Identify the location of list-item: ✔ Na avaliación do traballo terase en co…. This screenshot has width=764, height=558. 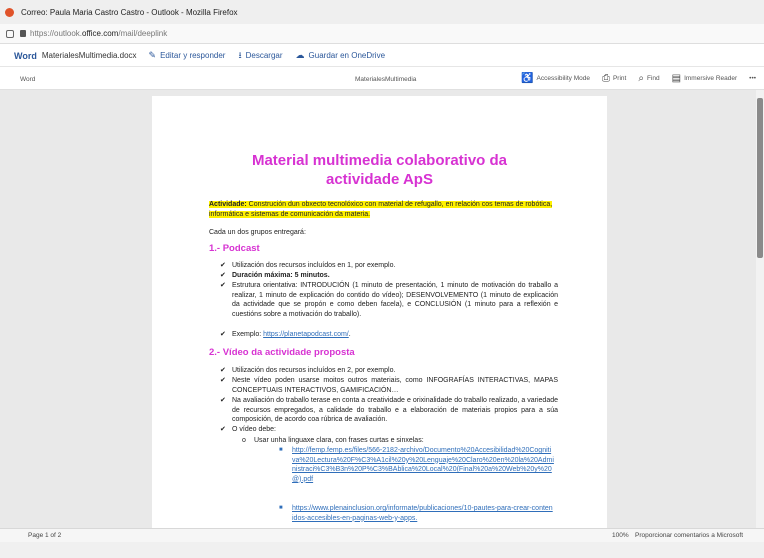
(389, 410).